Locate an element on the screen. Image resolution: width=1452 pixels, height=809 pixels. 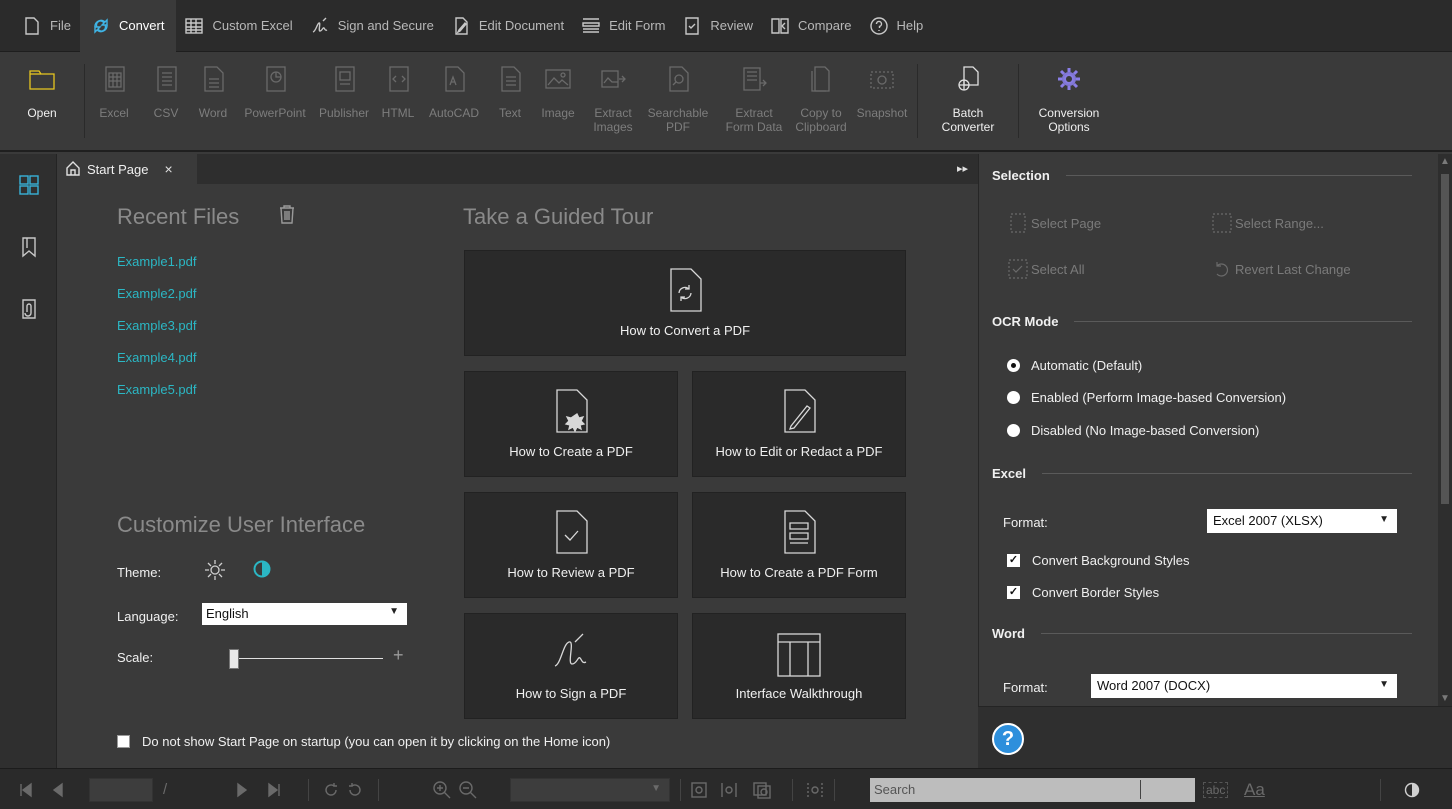
select-all-button: Select All is located at coordinates (1045, 269).